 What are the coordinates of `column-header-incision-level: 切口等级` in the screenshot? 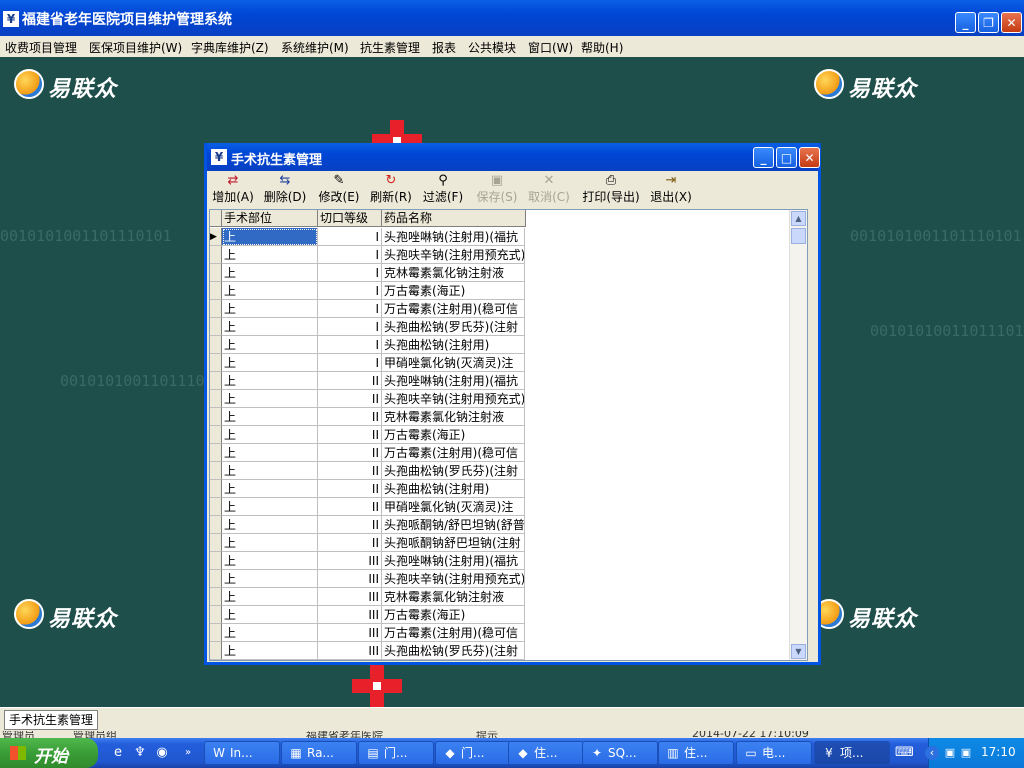 It's located at (350, 218).